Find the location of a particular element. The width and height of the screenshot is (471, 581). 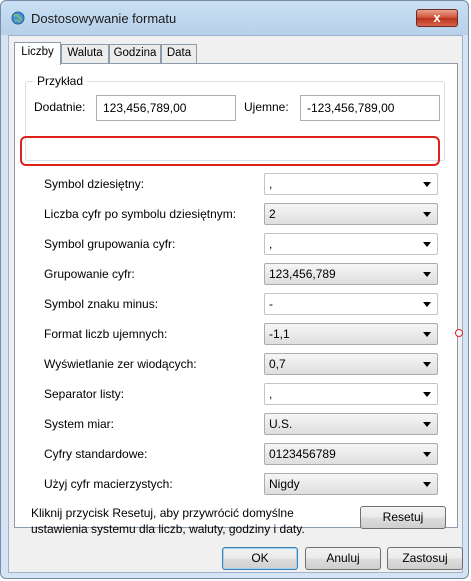

tab-data: Data is located at coordinates (179, 53).